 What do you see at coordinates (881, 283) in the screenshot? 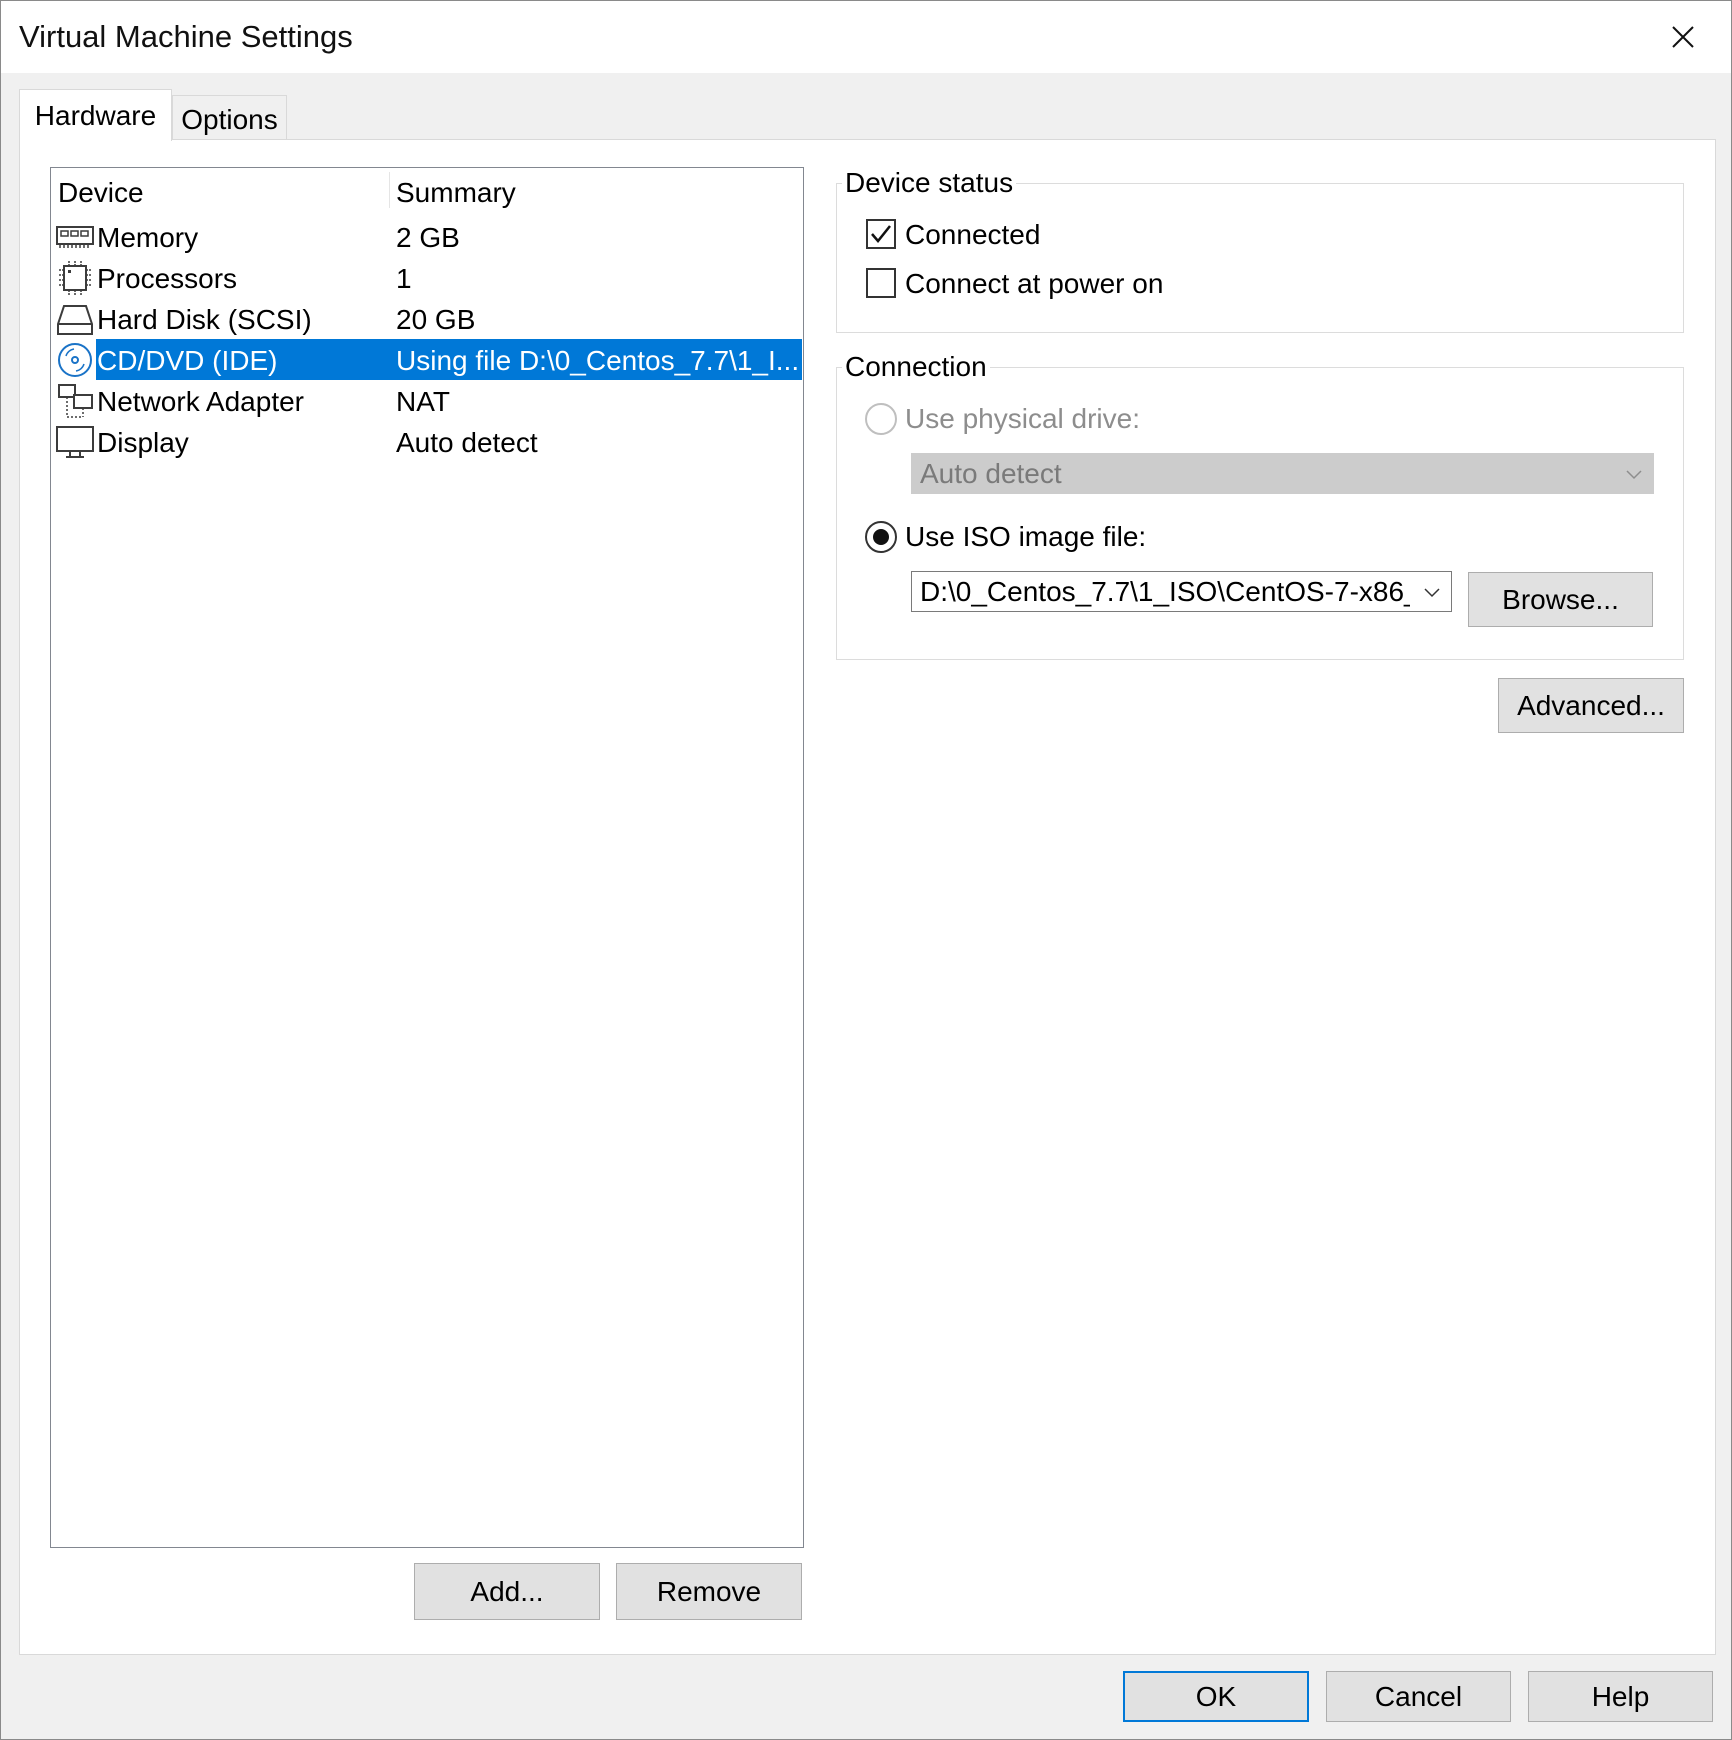
I see `connect-at-power-on-checkbox` at bounding box center [881, 283].